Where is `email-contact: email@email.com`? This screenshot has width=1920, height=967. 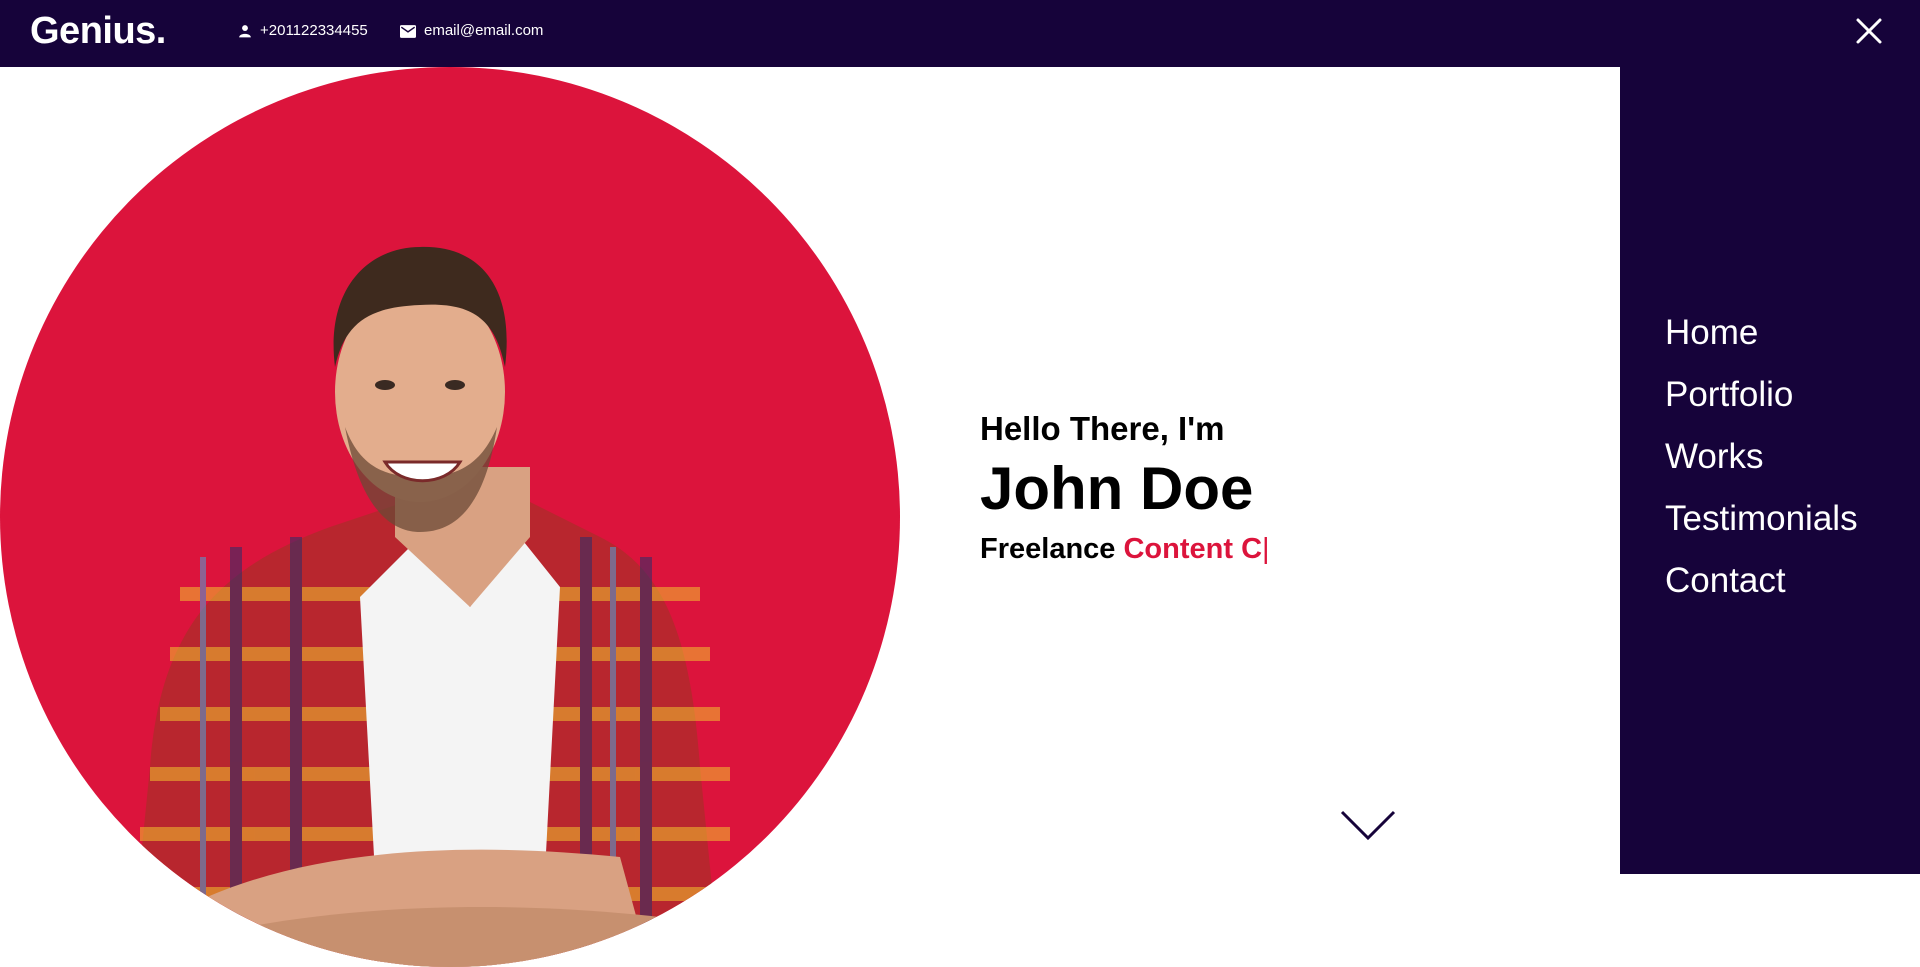
email-contact: email@email.com is located at coordinates (471, 31).